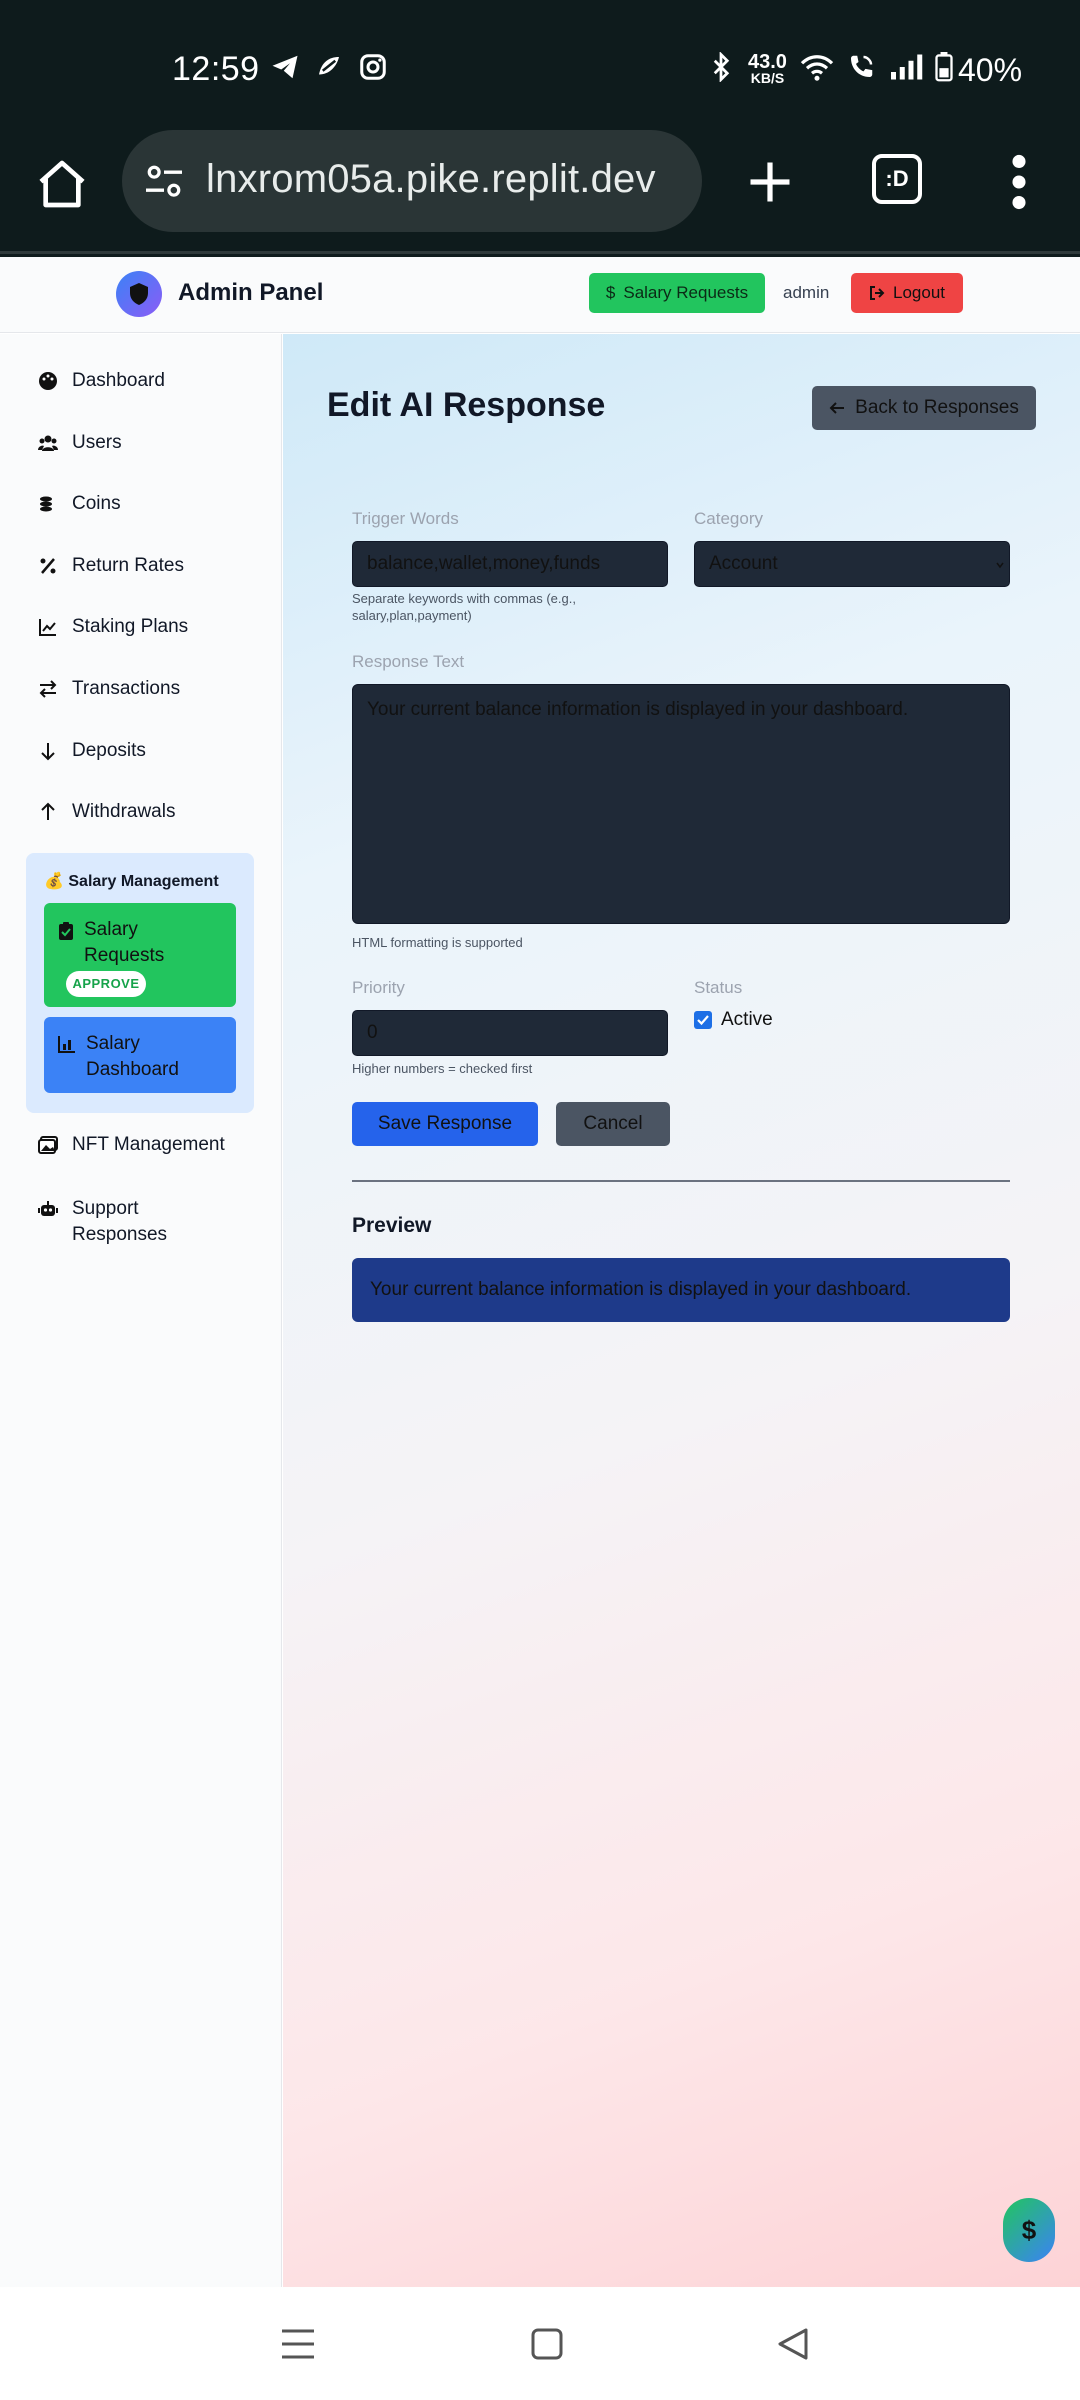 The height and width of the screenshot is (2400, 1080). I want to click on dollar-icon: $, so click(610, 292).